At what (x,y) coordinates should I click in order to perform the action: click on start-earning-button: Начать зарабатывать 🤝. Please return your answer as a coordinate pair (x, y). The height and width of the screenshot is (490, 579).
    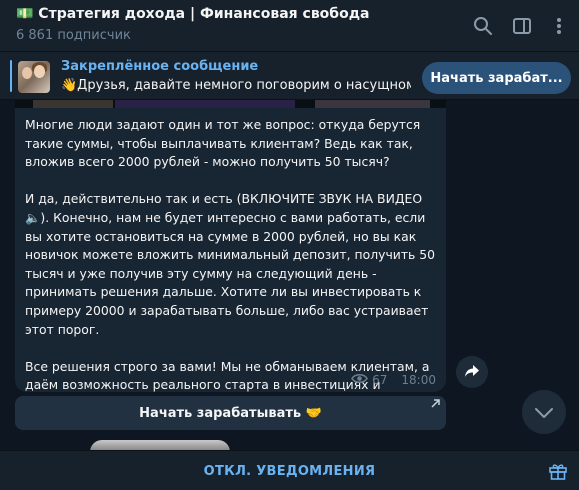
    Looking at the image, I should click on (230, 413).